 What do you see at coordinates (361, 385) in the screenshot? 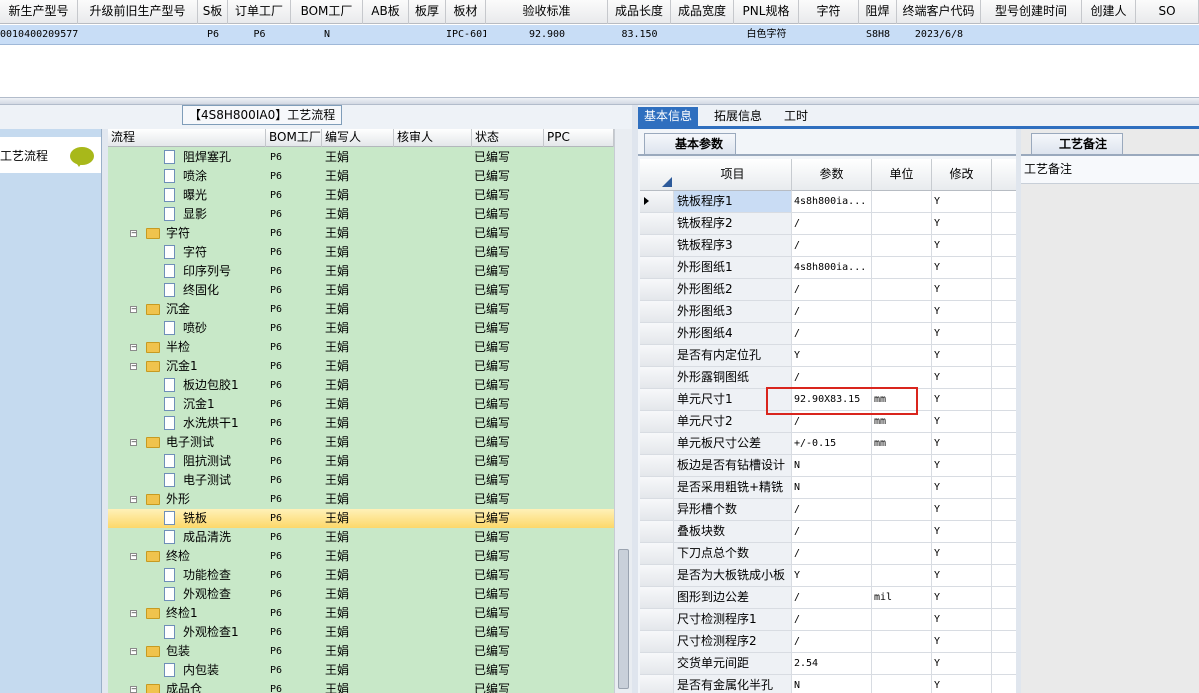
I see `tree-row: 板边包胶1 P6 王娟 已编写` at bounding box center [361, 385].